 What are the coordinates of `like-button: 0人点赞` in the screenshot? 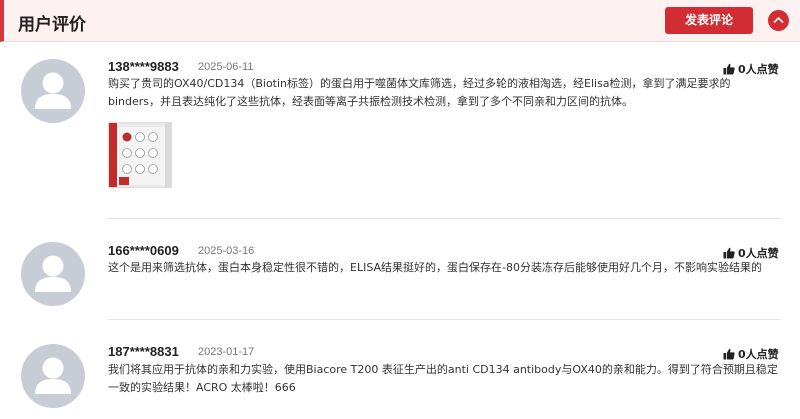 It's located at (751, 354).